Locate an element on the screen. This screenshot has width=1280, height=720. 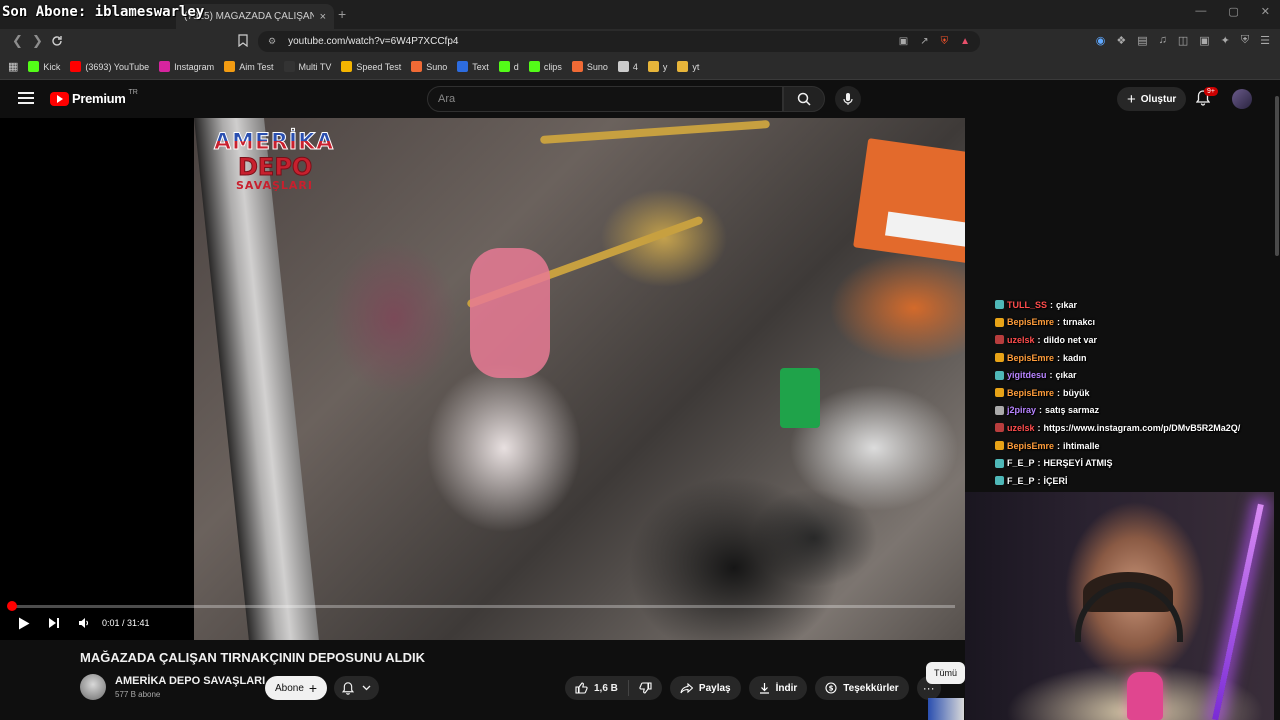
player-controls: 0:01 / 31:41 is located at coordinates (482, 623).